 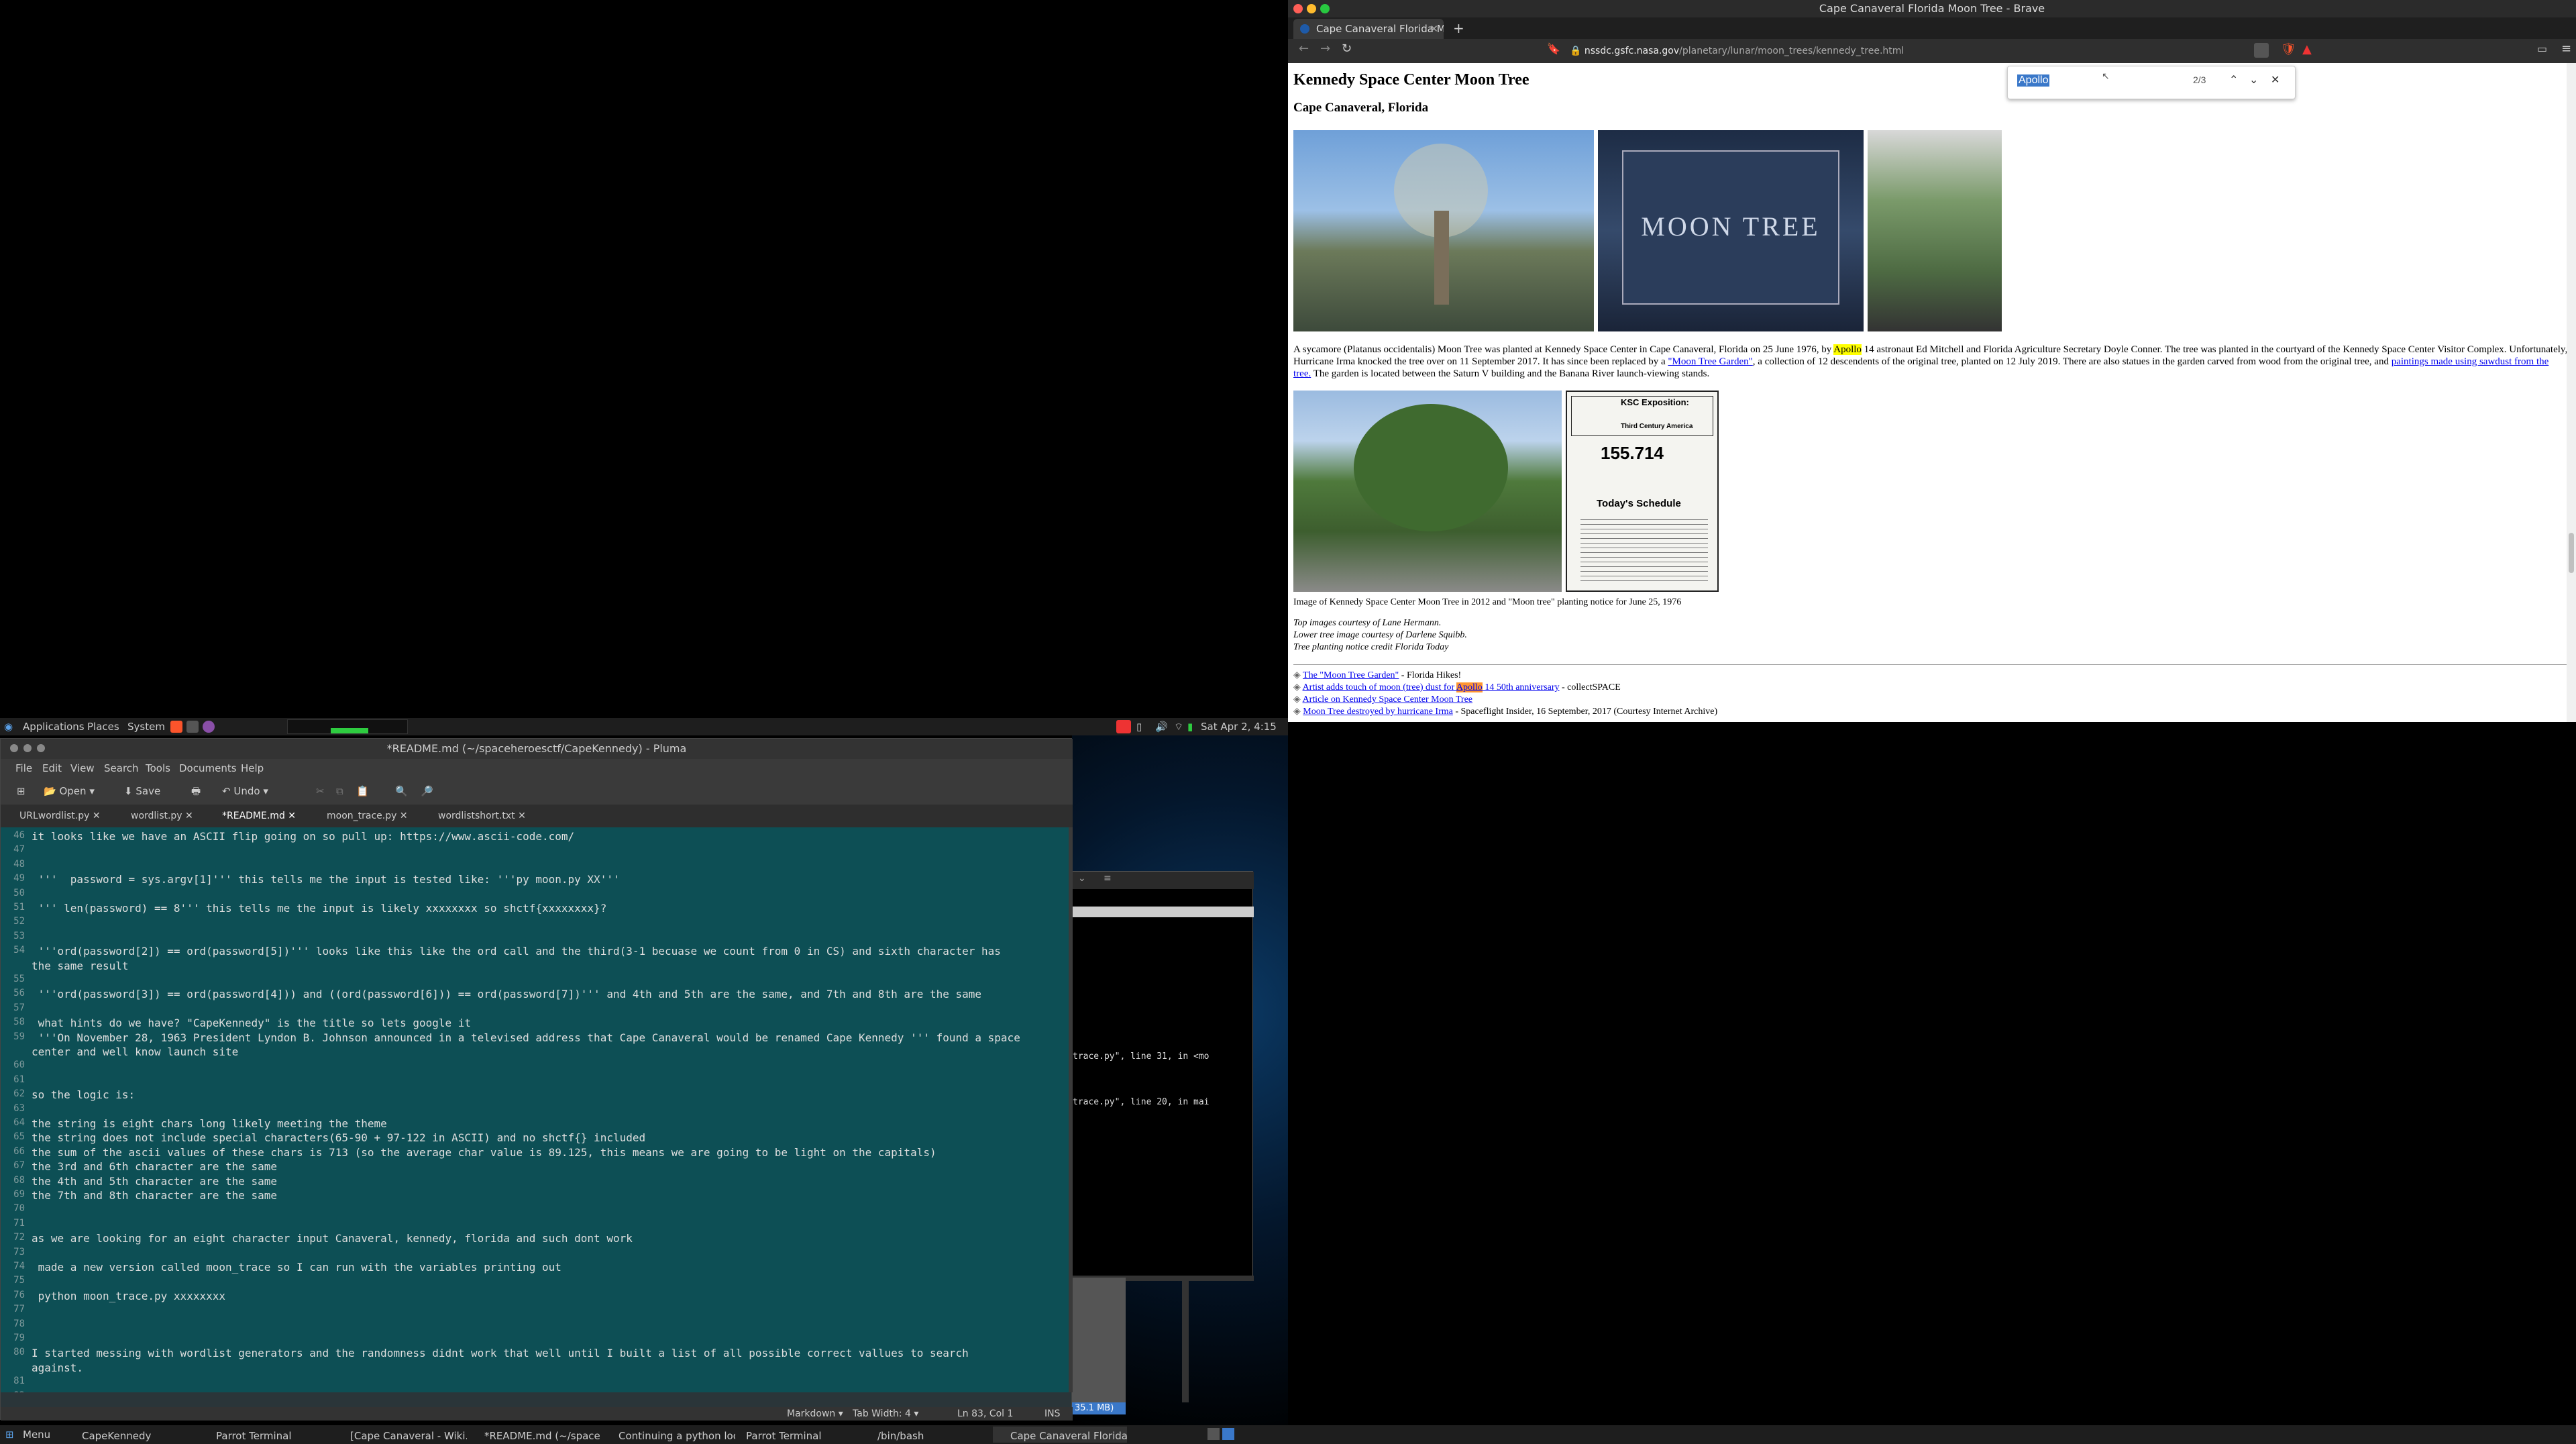 I want to click on line-number: 71, so click(x=19, y=1223).